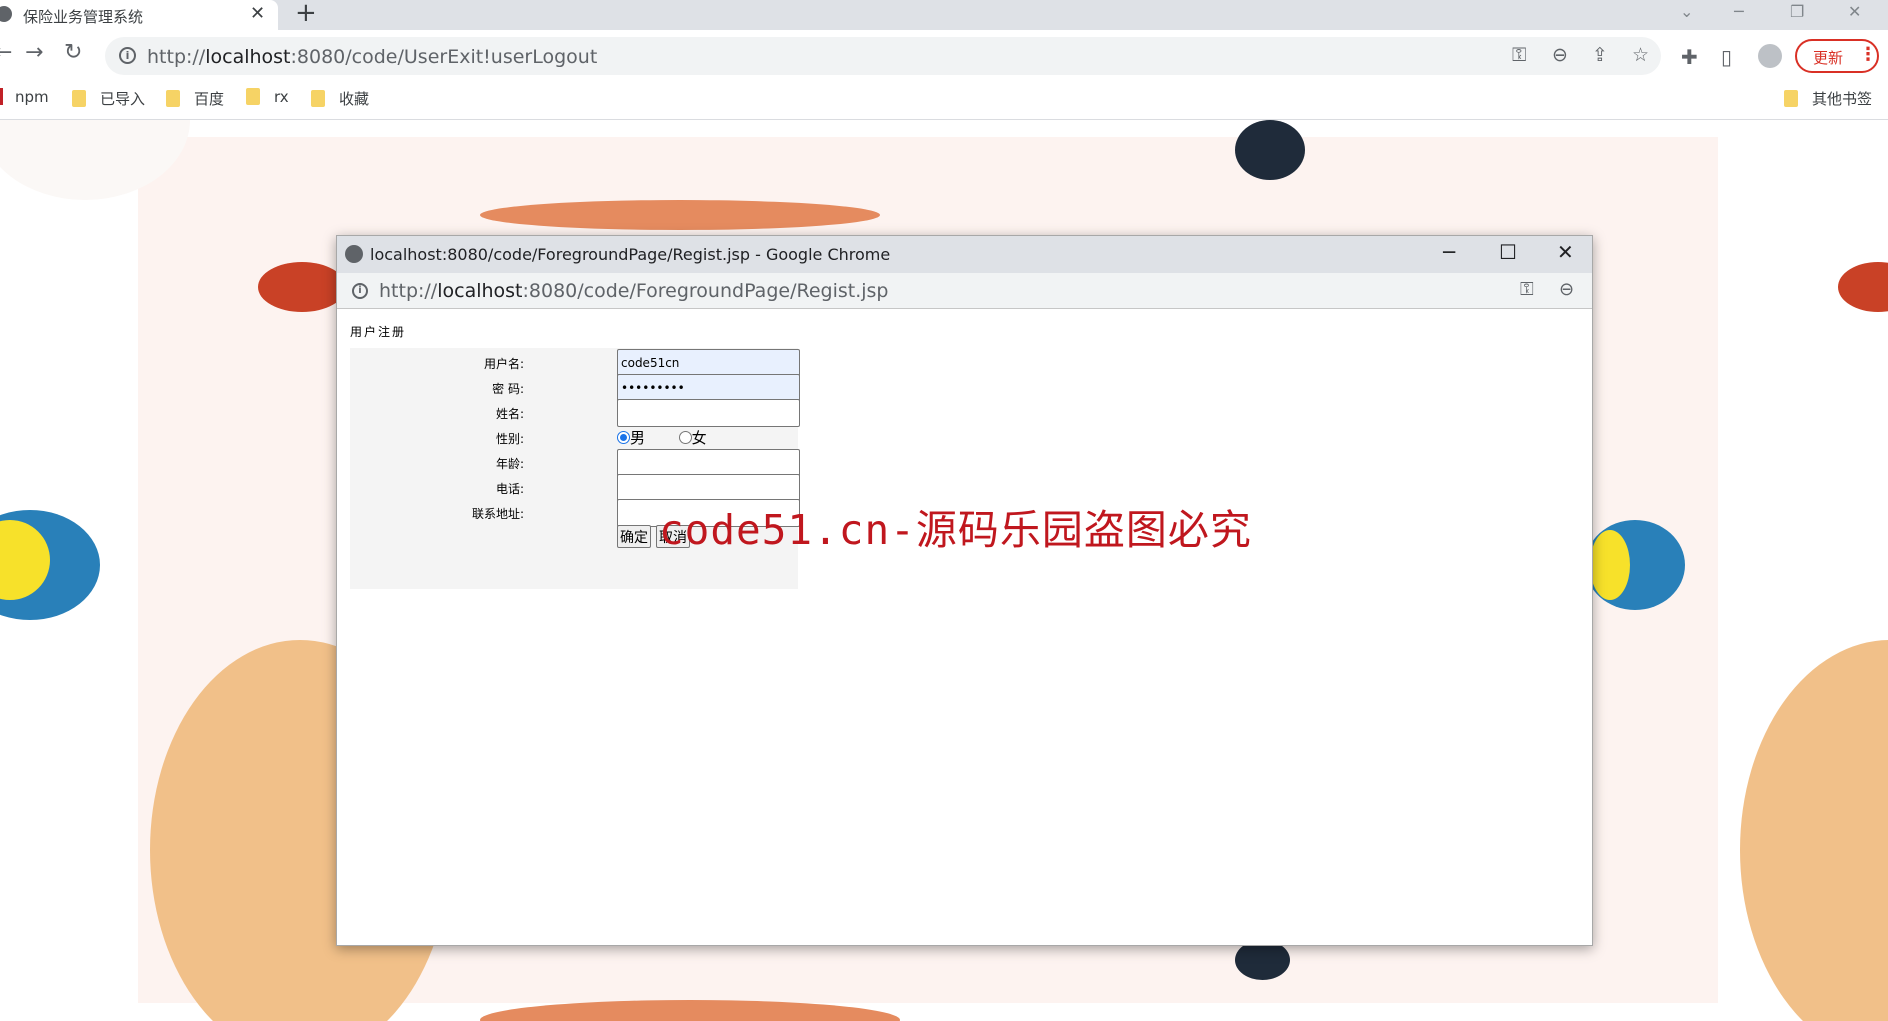  I want to click on bookmark-folder-favorites: 收藏, so click(340, 98).